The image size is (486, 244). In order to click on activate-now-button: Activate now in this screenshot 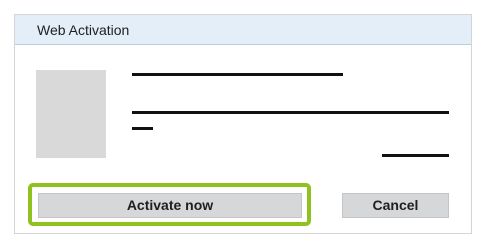, I will do `click(170, 205)`.